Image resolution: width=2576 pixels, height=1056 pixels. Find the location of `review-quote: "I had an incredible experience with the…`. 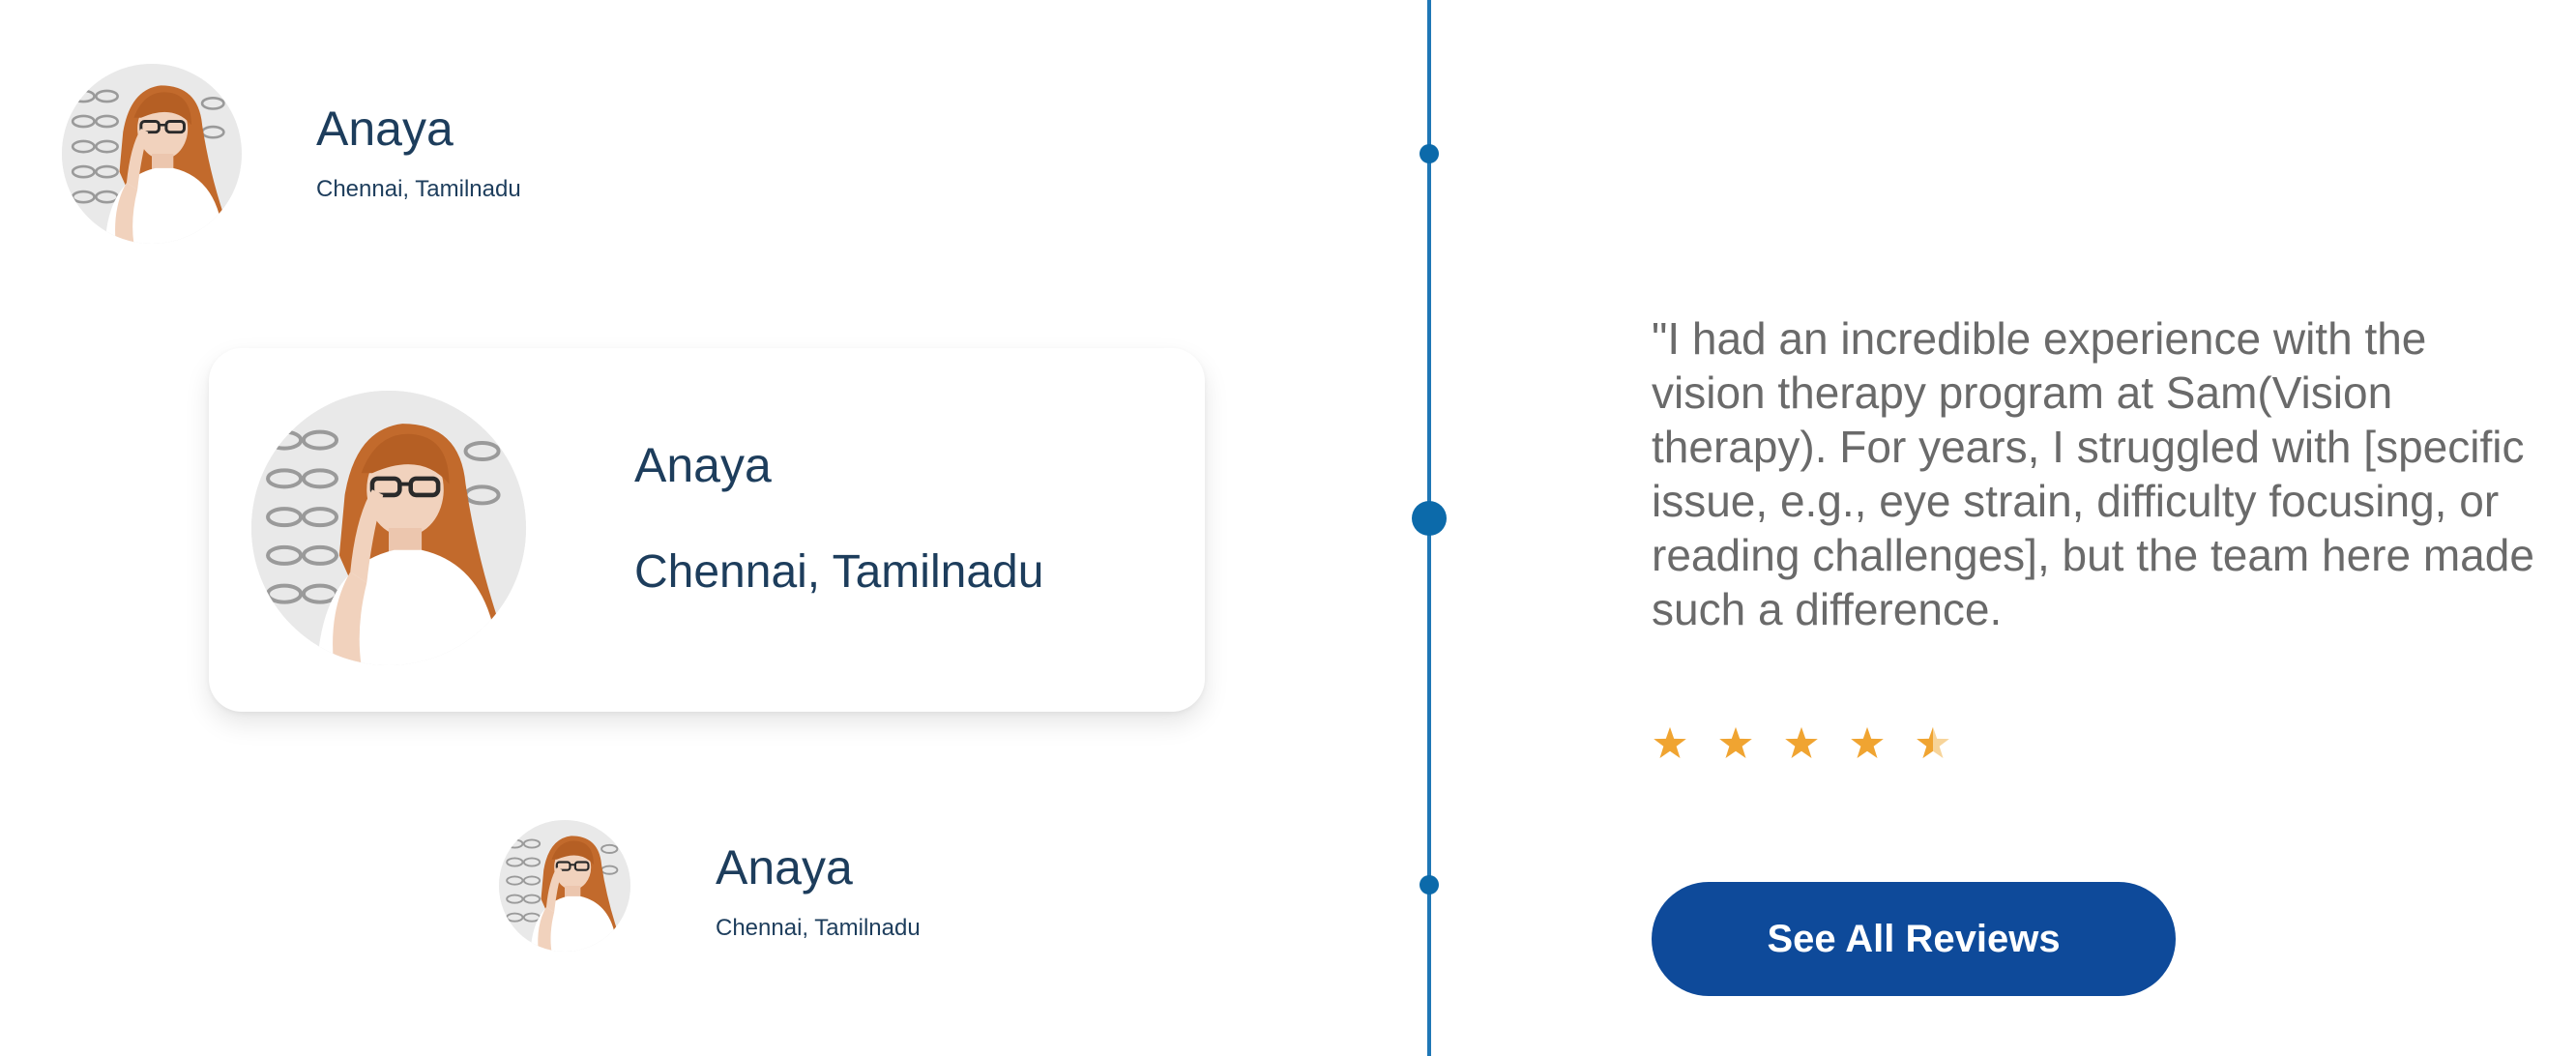

review-quote: "I had an incredible experience with the… is located at coordinates (2093, 474).